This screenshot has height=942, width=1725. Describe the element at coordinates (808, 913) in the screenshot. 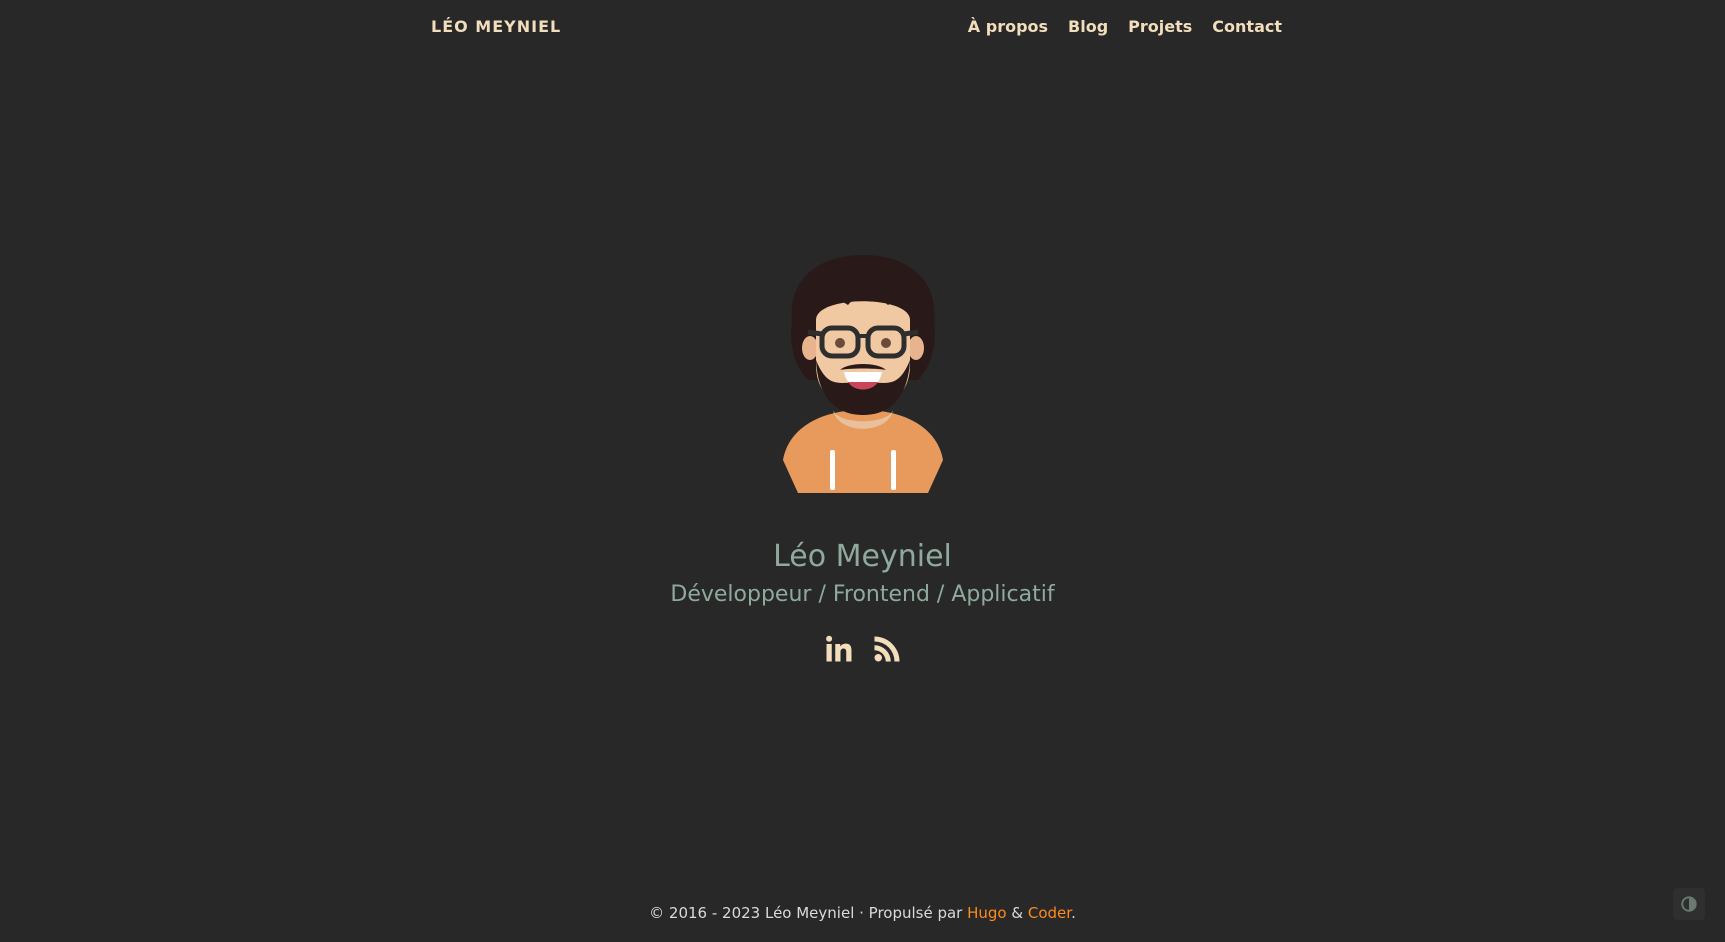

I see `footer-copyright: © 2016 - 2023 Léo Meyniel · Propulsé par` at that location.